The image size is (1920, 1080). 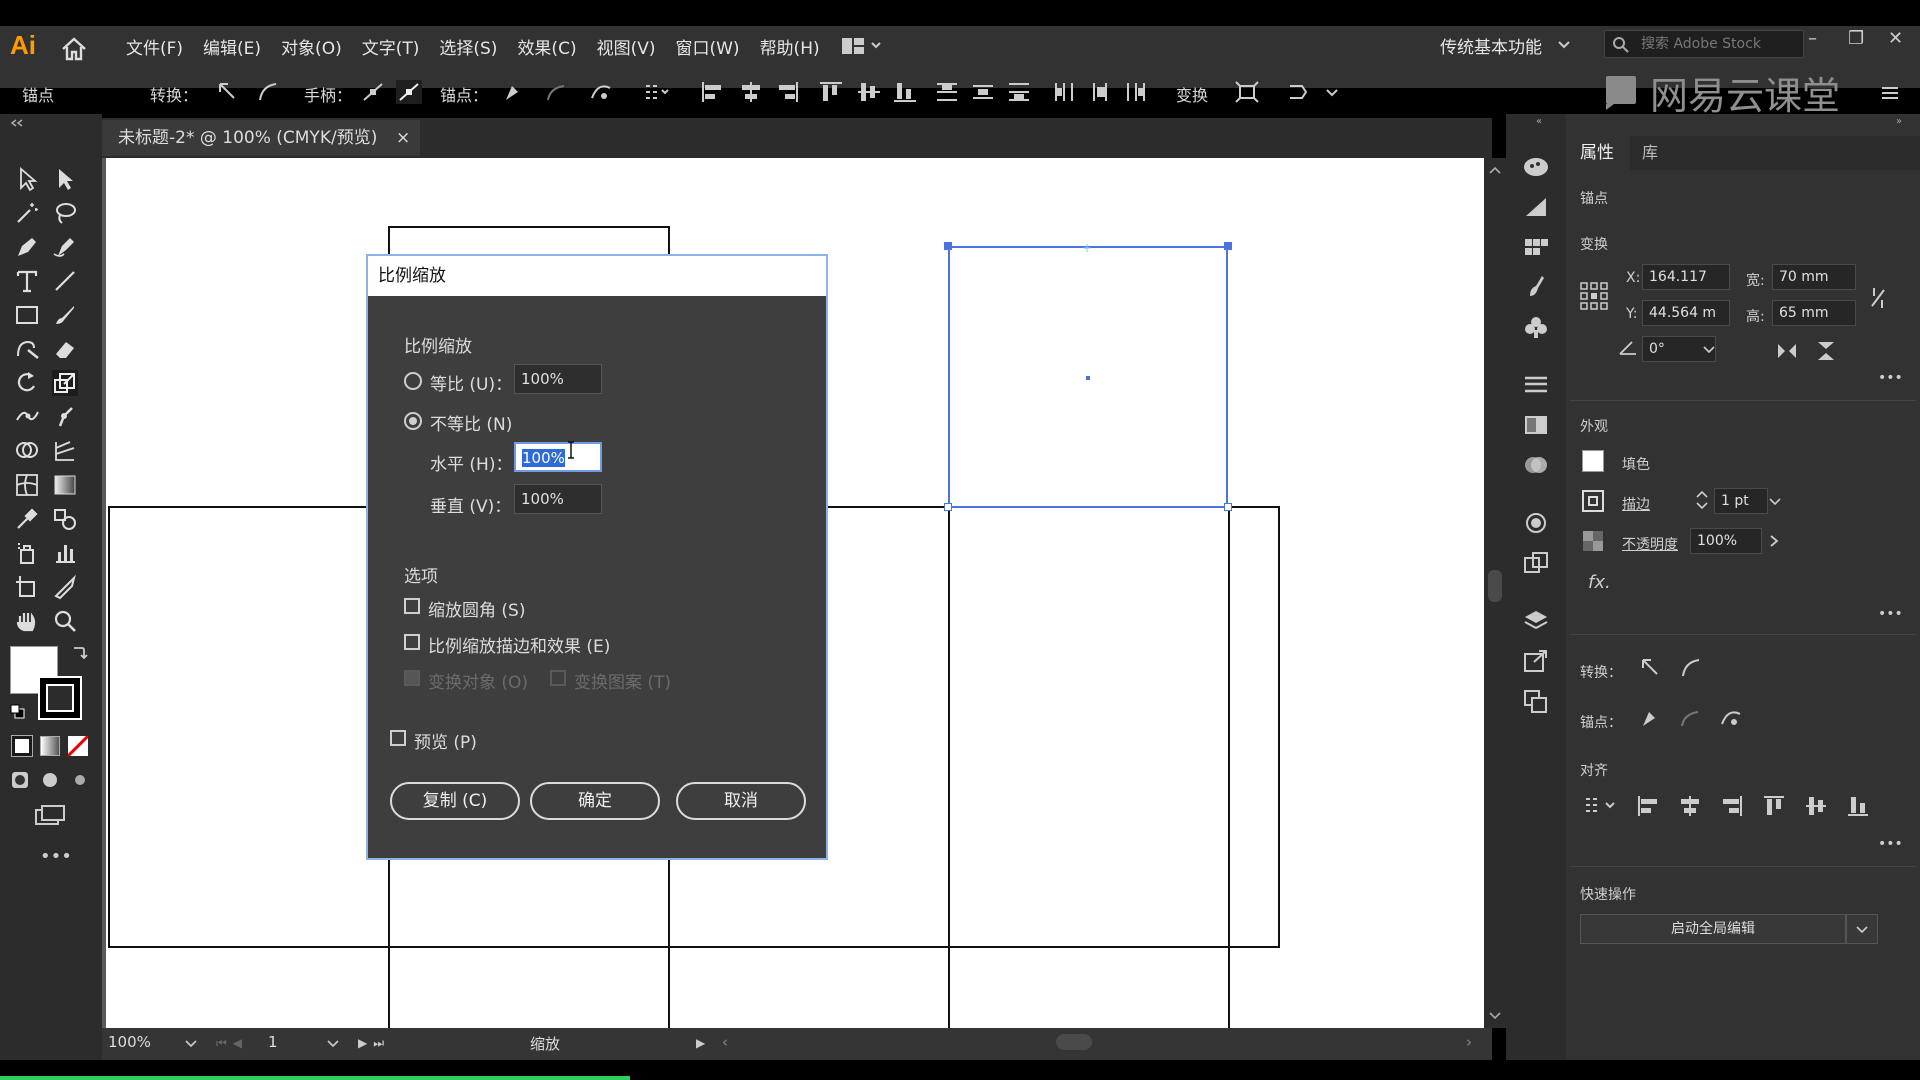 I want to click on stepper-icon, so click(x=1702, y=500).